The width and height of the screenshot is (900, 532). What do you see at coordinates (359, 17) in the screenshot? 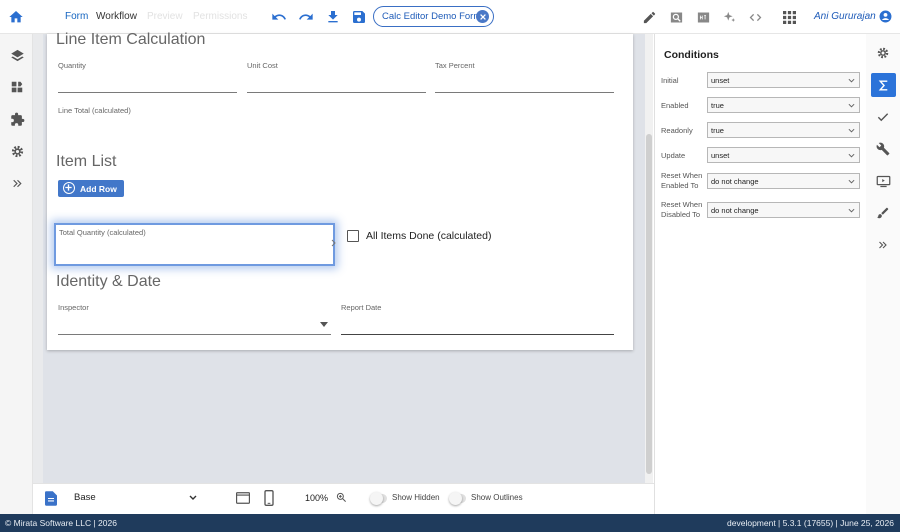
I see `save-icon` at bounding box center [359, 17].